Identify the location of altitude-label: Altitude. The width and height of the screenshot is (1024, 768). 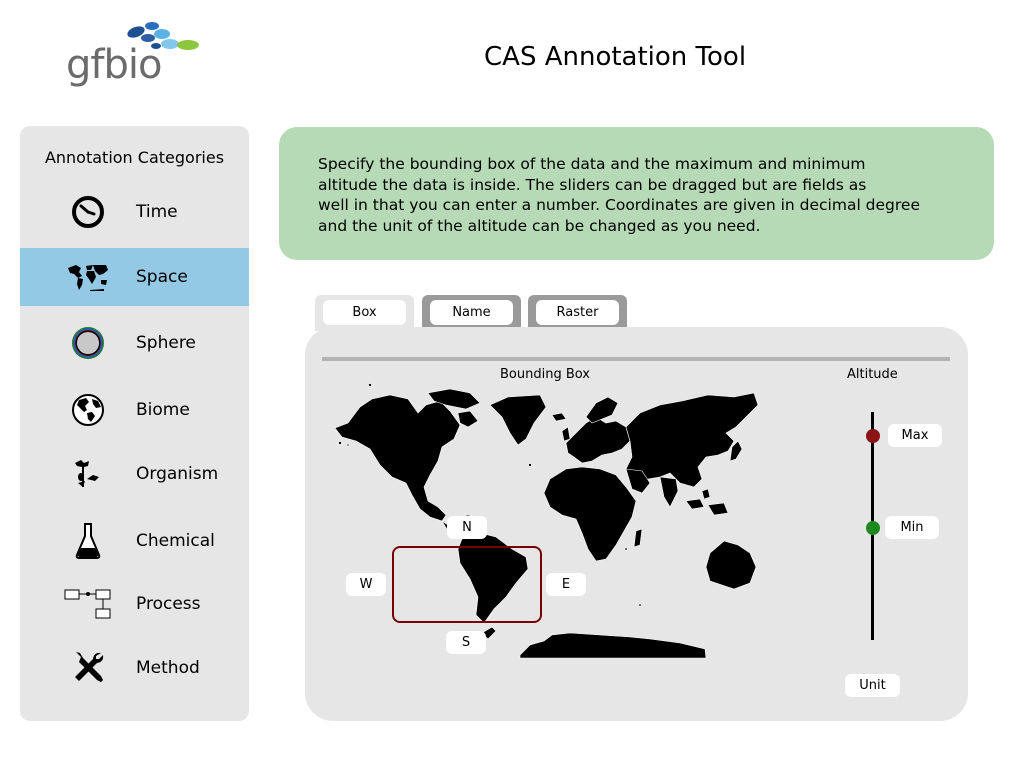
(872, 374).